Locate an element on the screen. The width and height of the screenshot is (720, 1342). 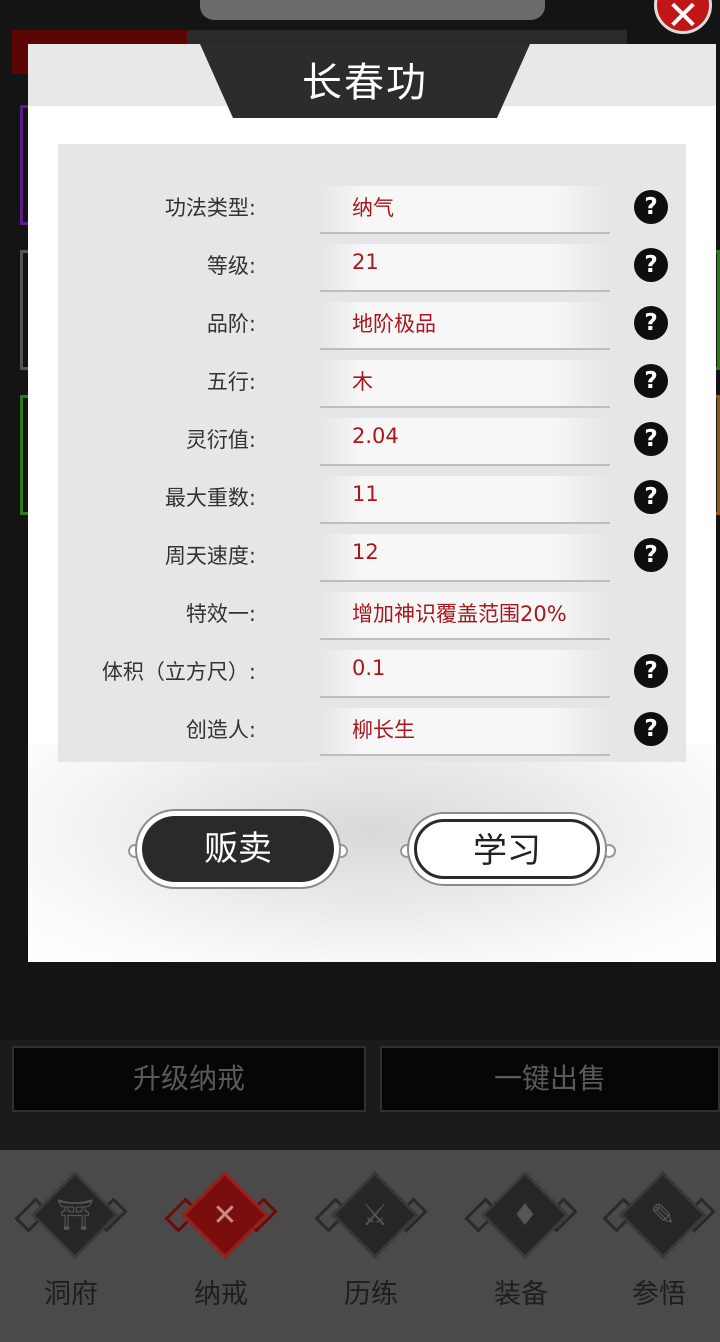
nav-label: 历练 is located at coordinates (371, 1294).